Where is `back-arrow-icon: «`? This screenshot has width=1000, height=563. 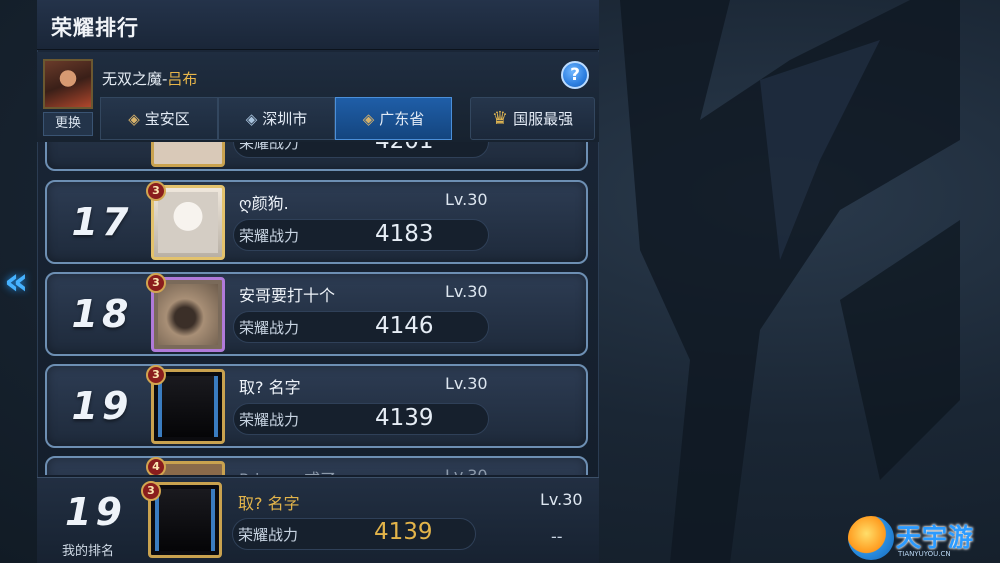 back-arrow-icon: « is located at coordinates (19, 281).